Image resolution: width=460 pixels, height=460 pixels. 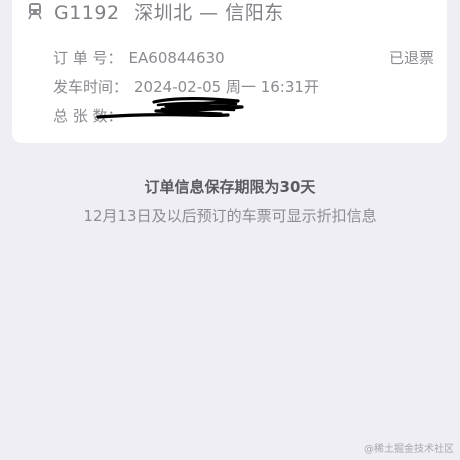 I want to click on order-number-row: 订 单 号： EA60844630, so click(x=139, y=58).